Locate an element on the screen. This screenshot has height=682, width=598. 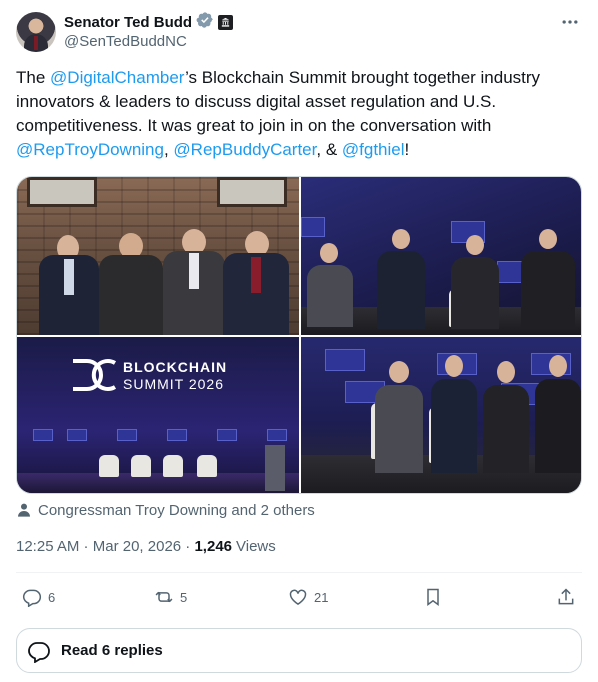
tweet-date: Mar 20, 2026 is located at coordinates (137, 546).